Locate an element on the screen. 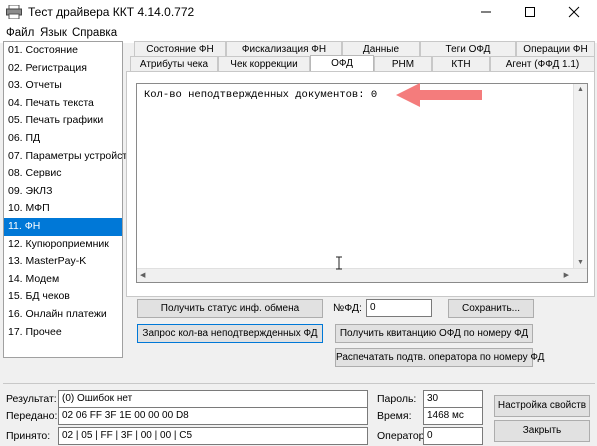 This screenshot has width=597, height=446. properties-button: Настройка свойств is located at coordinates (542, 406).